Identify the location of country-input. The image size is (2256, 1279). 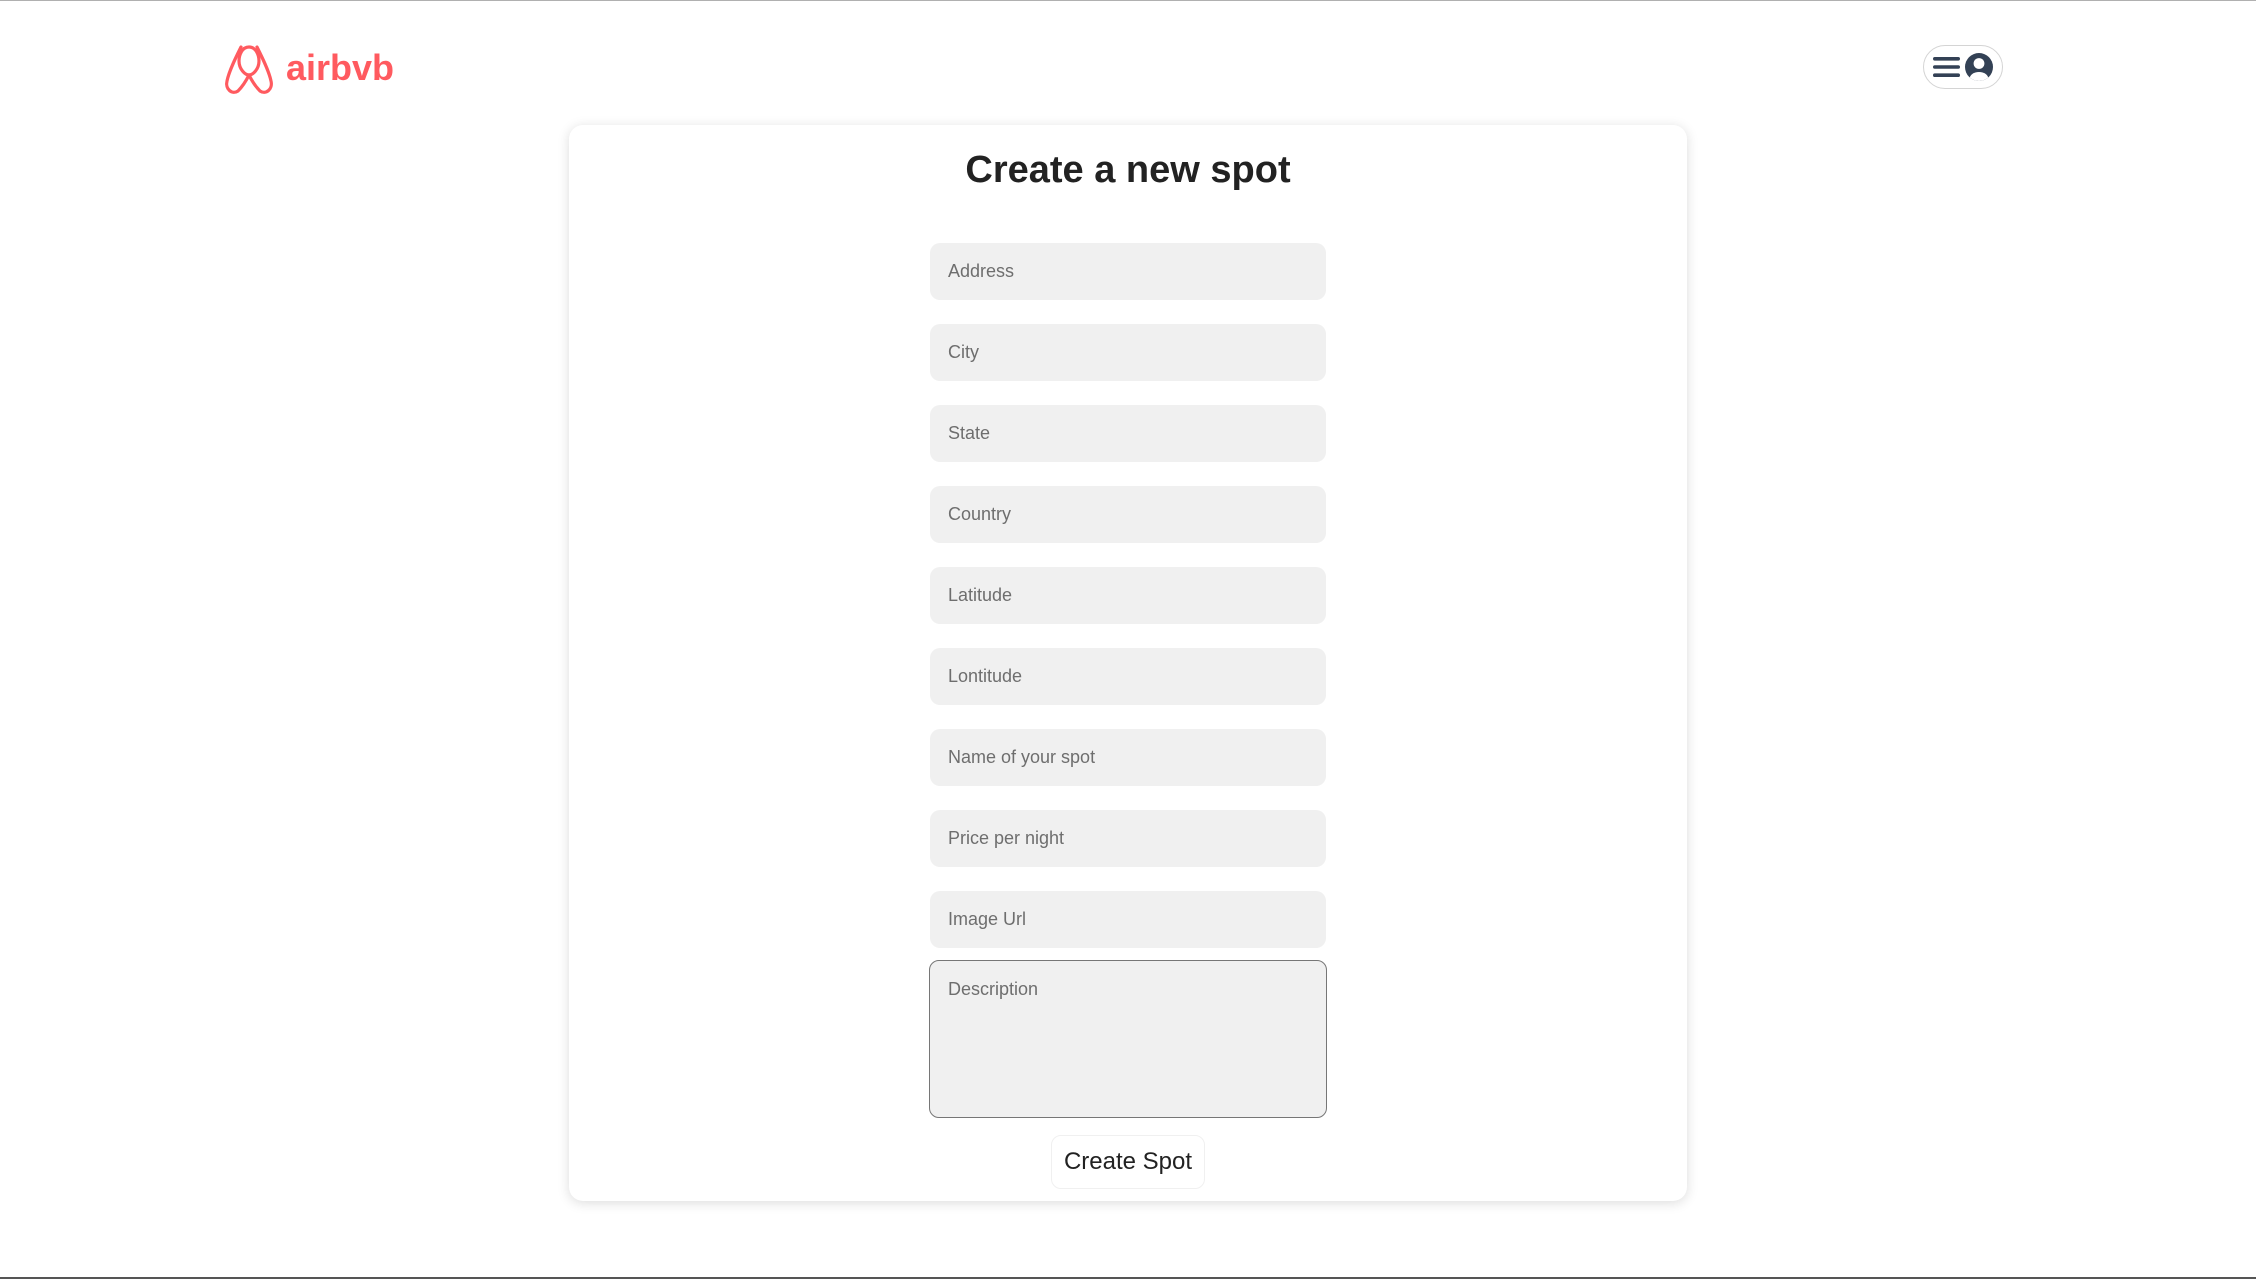
(1128, 514).